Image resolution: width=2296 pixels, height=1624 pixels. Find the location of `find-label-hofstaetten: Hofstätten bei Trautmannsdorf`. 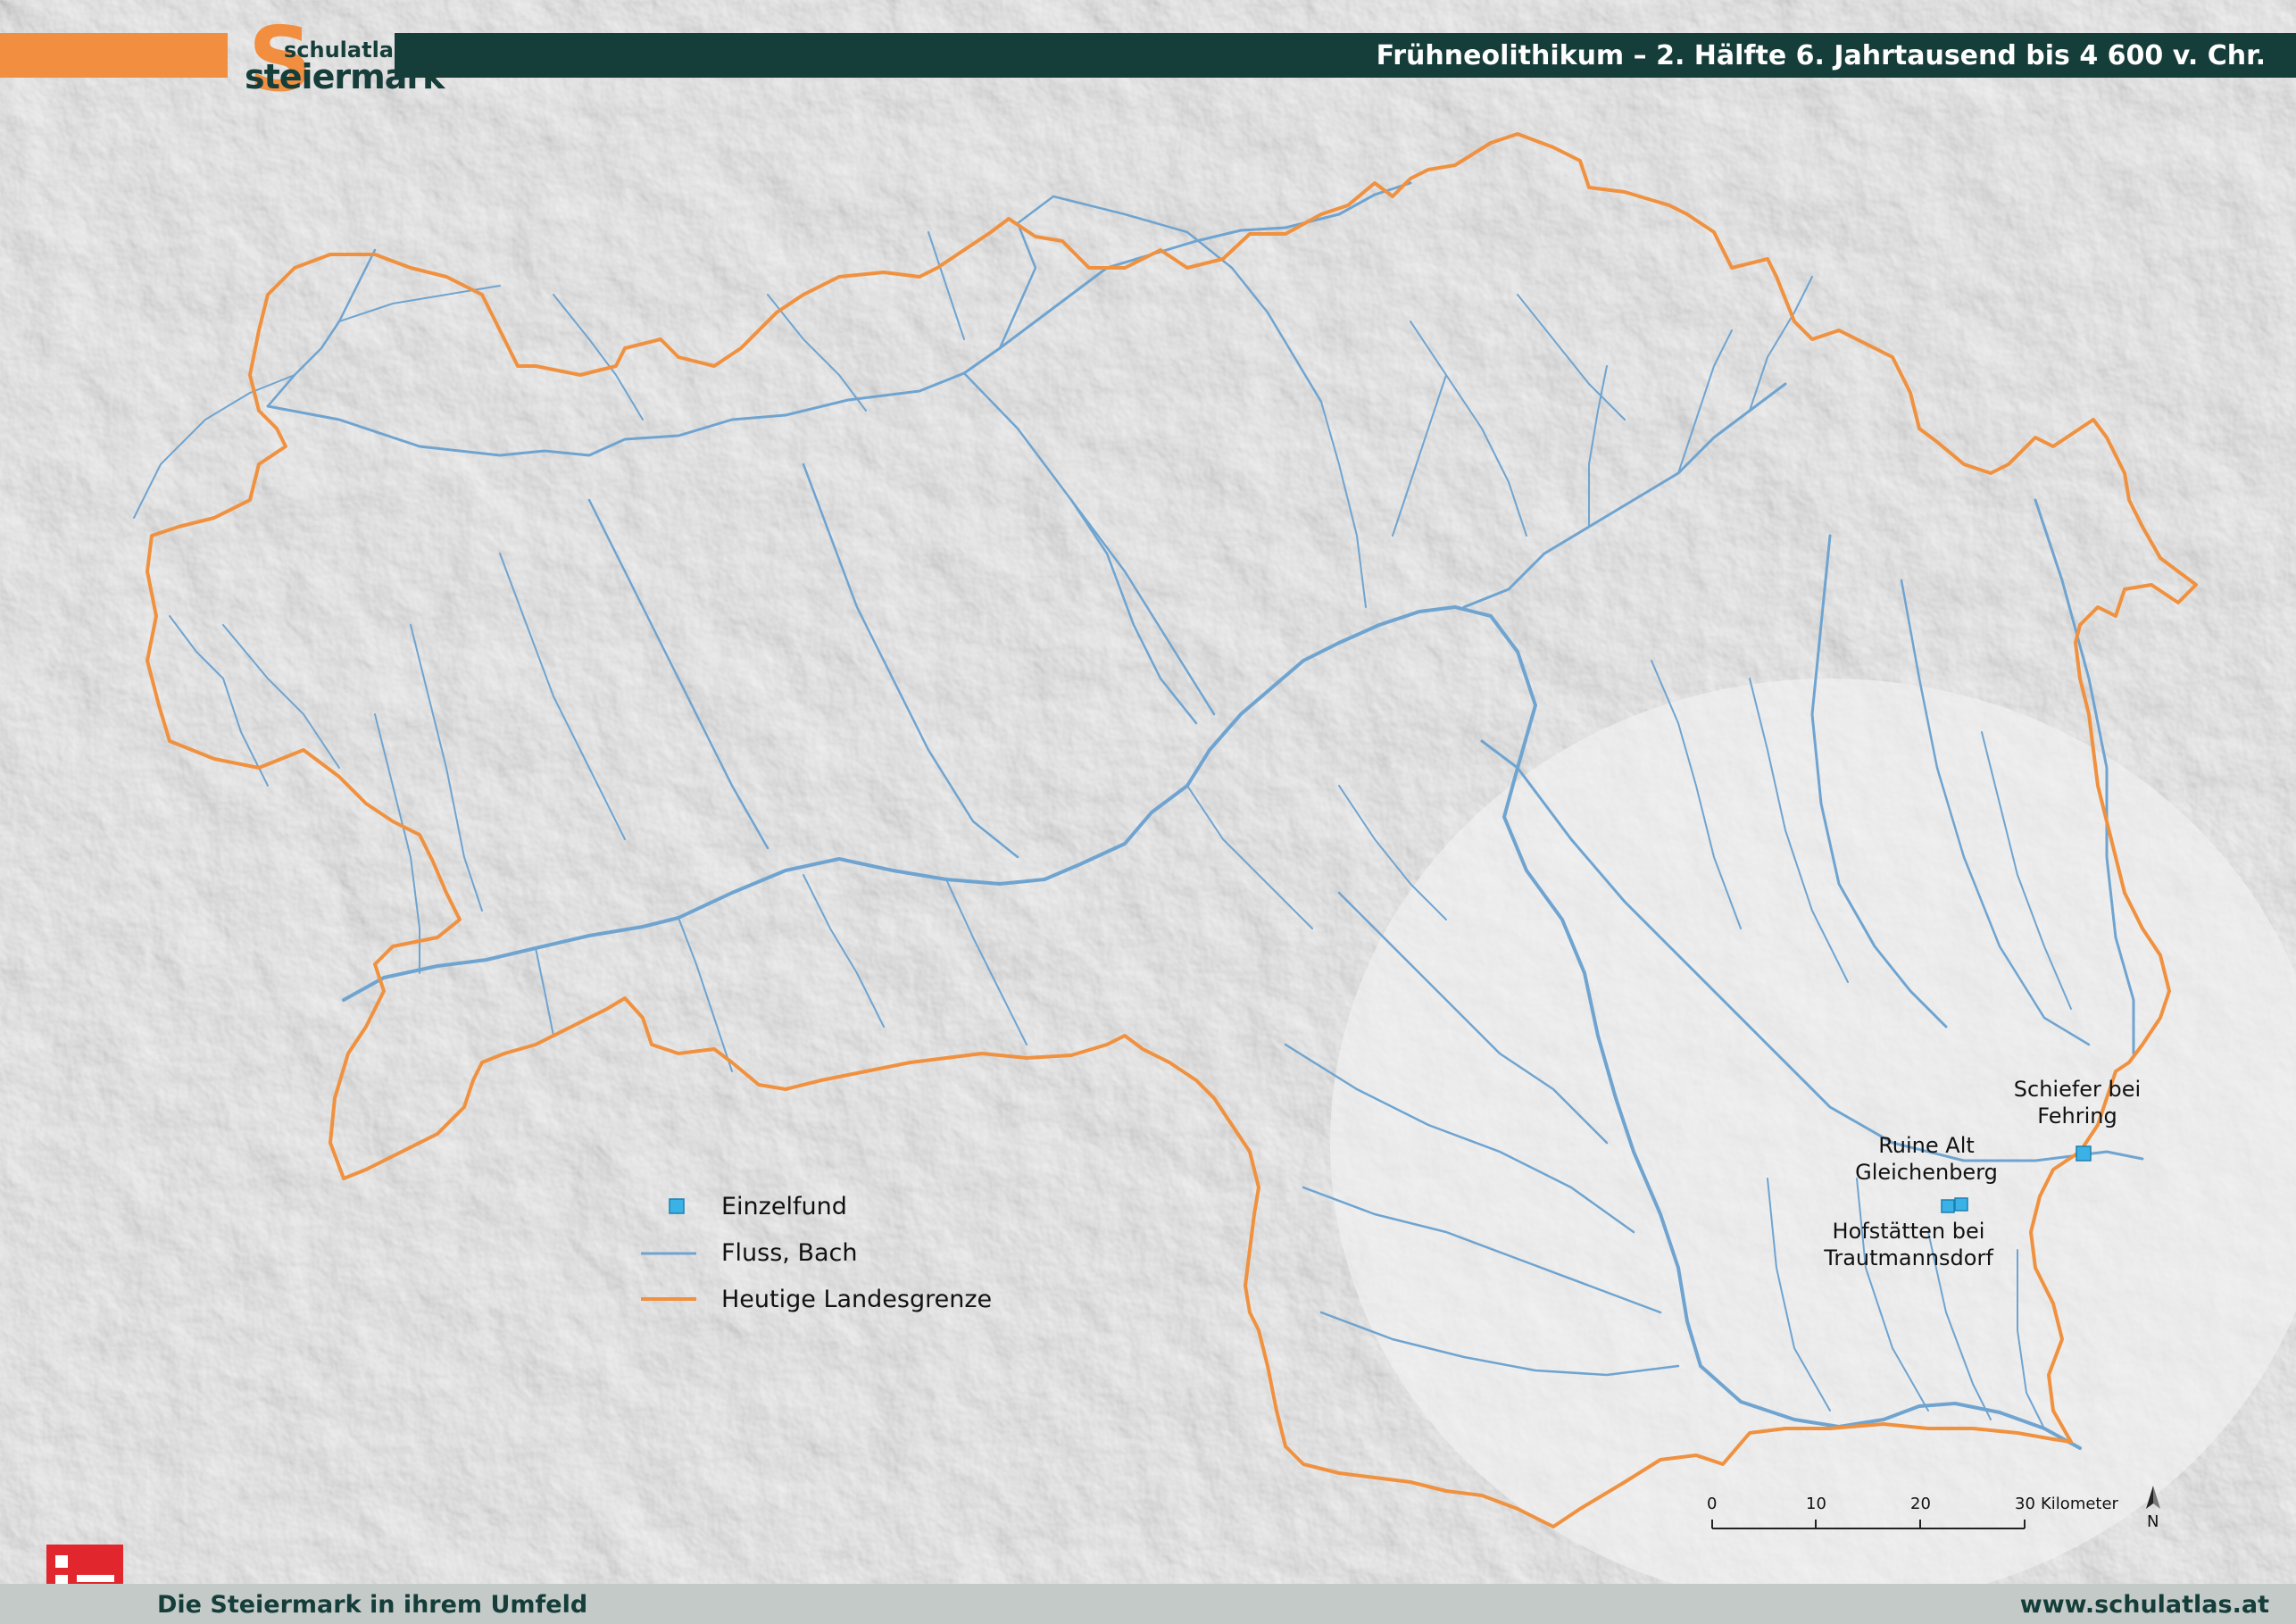

find-label-hofstaetten: Hofstätten bei Trautmannsdorf is located at coordinates (1909, 1244).